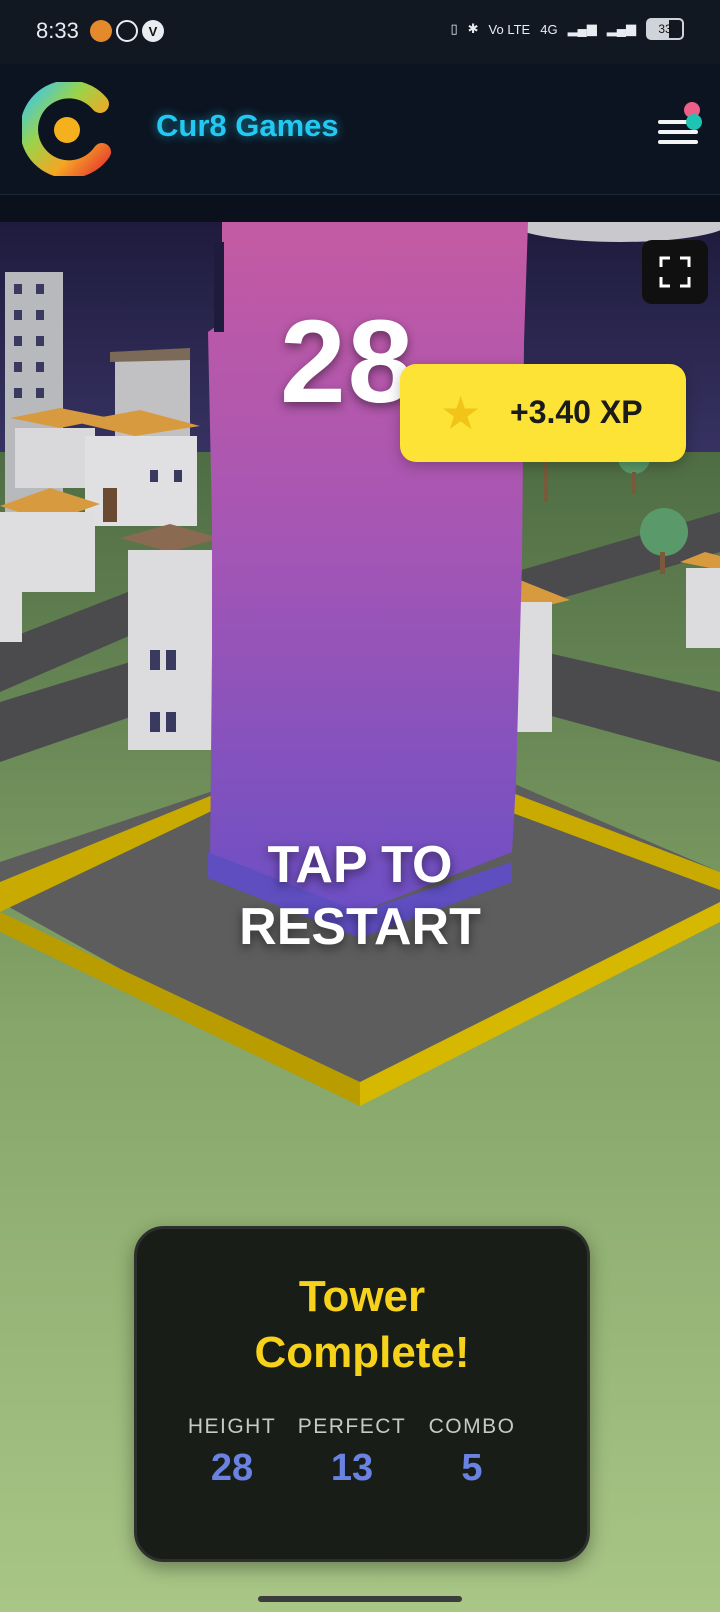 The height and width of the screenshot is (1612, 720). I want to click on cur8-logo-icon, so click(67, 129).